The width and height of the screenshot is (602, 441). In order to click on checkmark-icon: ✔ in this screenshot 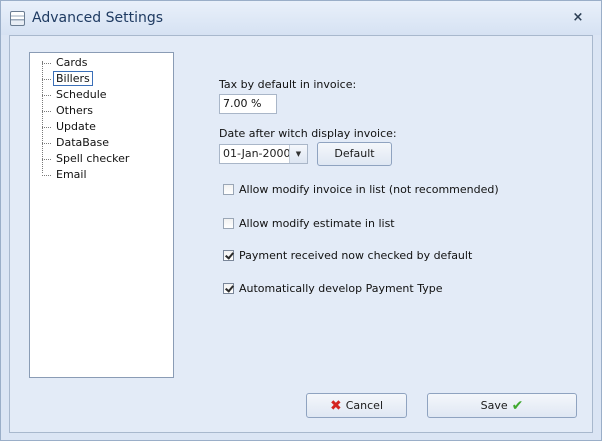, I will do `click(517, 406)`.